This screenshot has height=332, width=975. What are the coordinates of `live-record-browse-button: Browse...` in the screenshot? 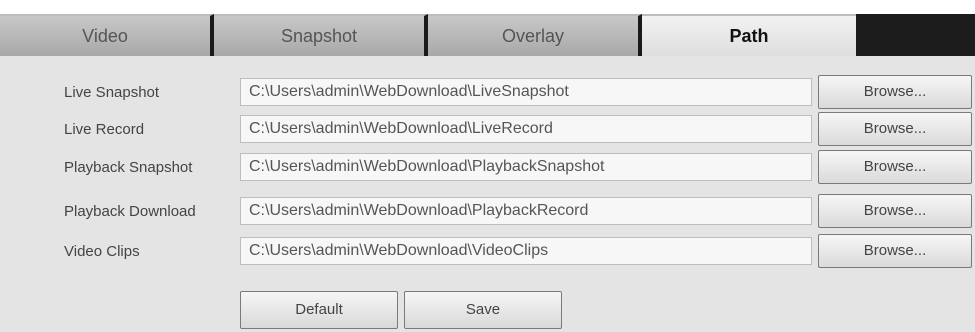 It's located at (895, 129).